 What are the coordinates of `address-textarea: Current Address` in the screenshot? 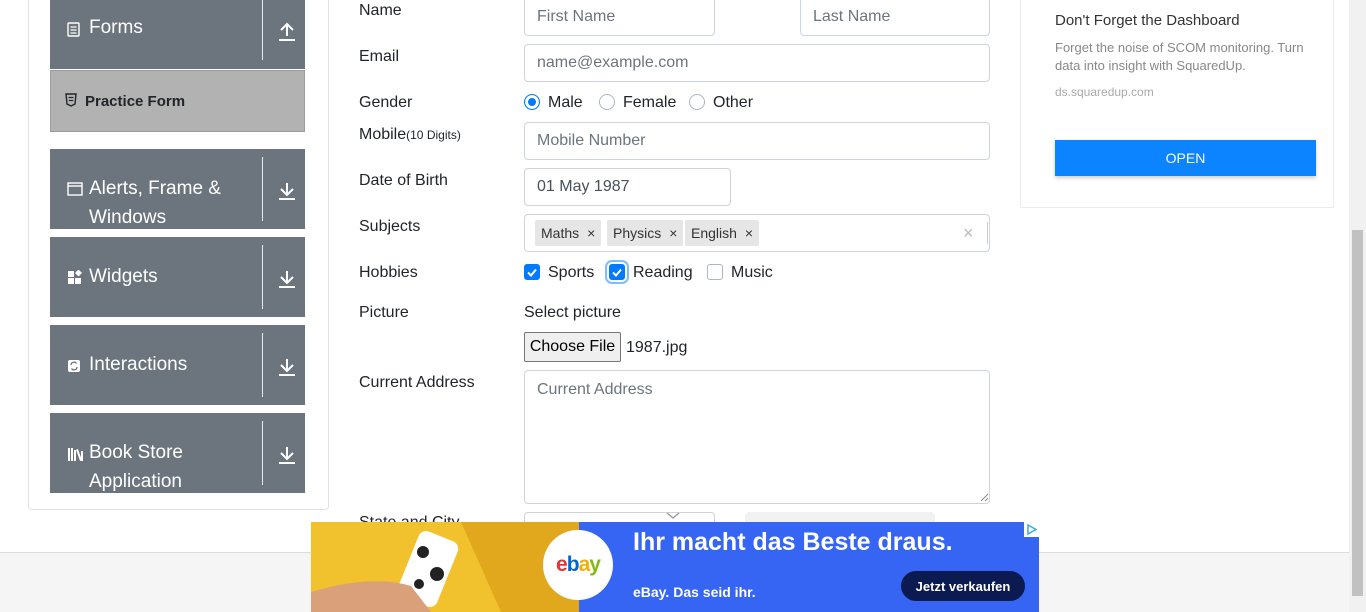 It's located at (757, 437).